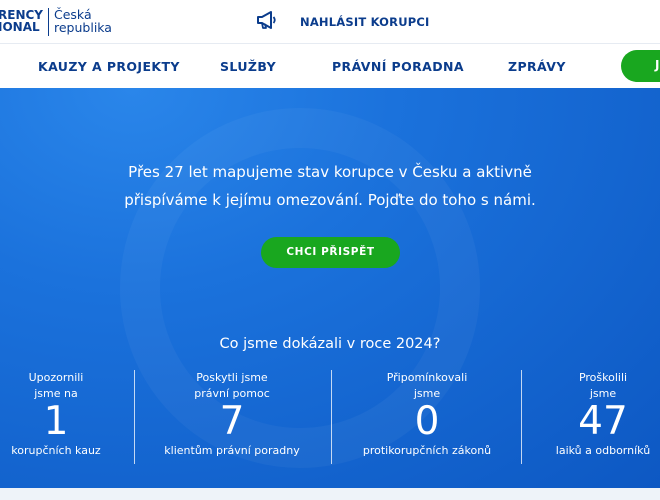 The height and width of the screenshot is (500, 660). I want to click on stat-label: Poskytli jsme, so click(232, 377).